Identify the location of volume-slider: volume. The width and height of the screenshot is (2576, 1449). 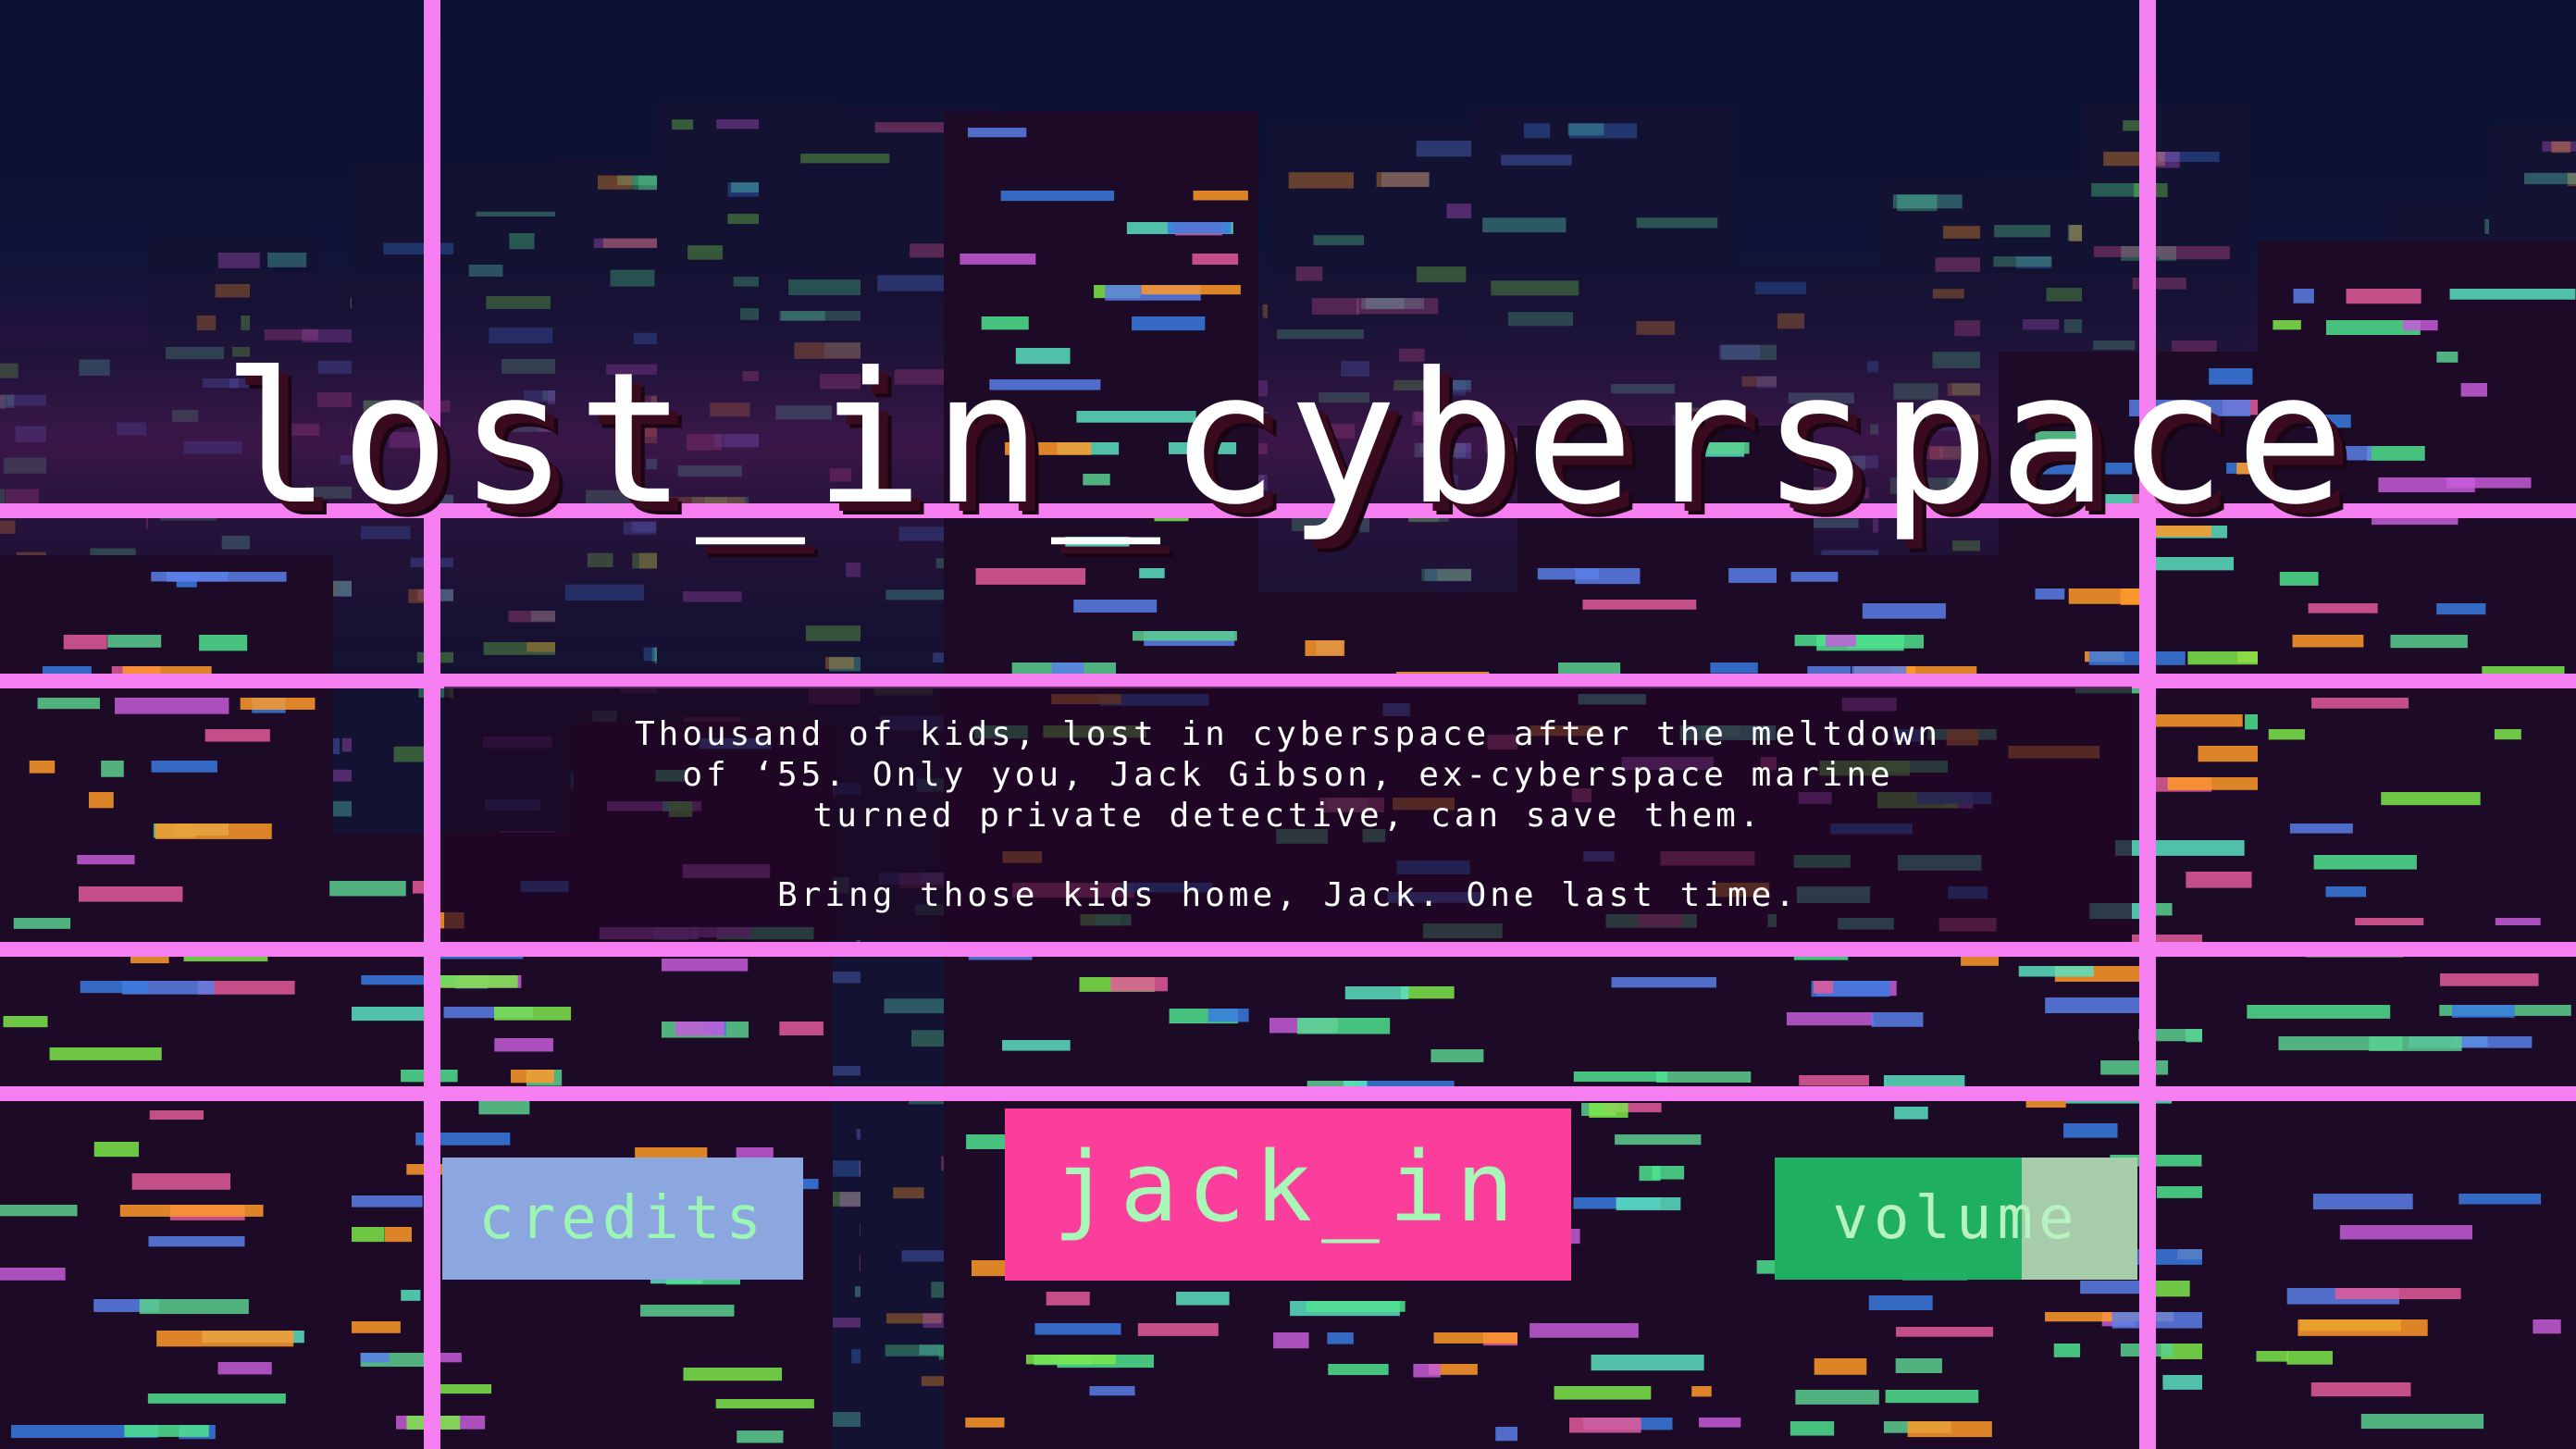
(1956, 1219).